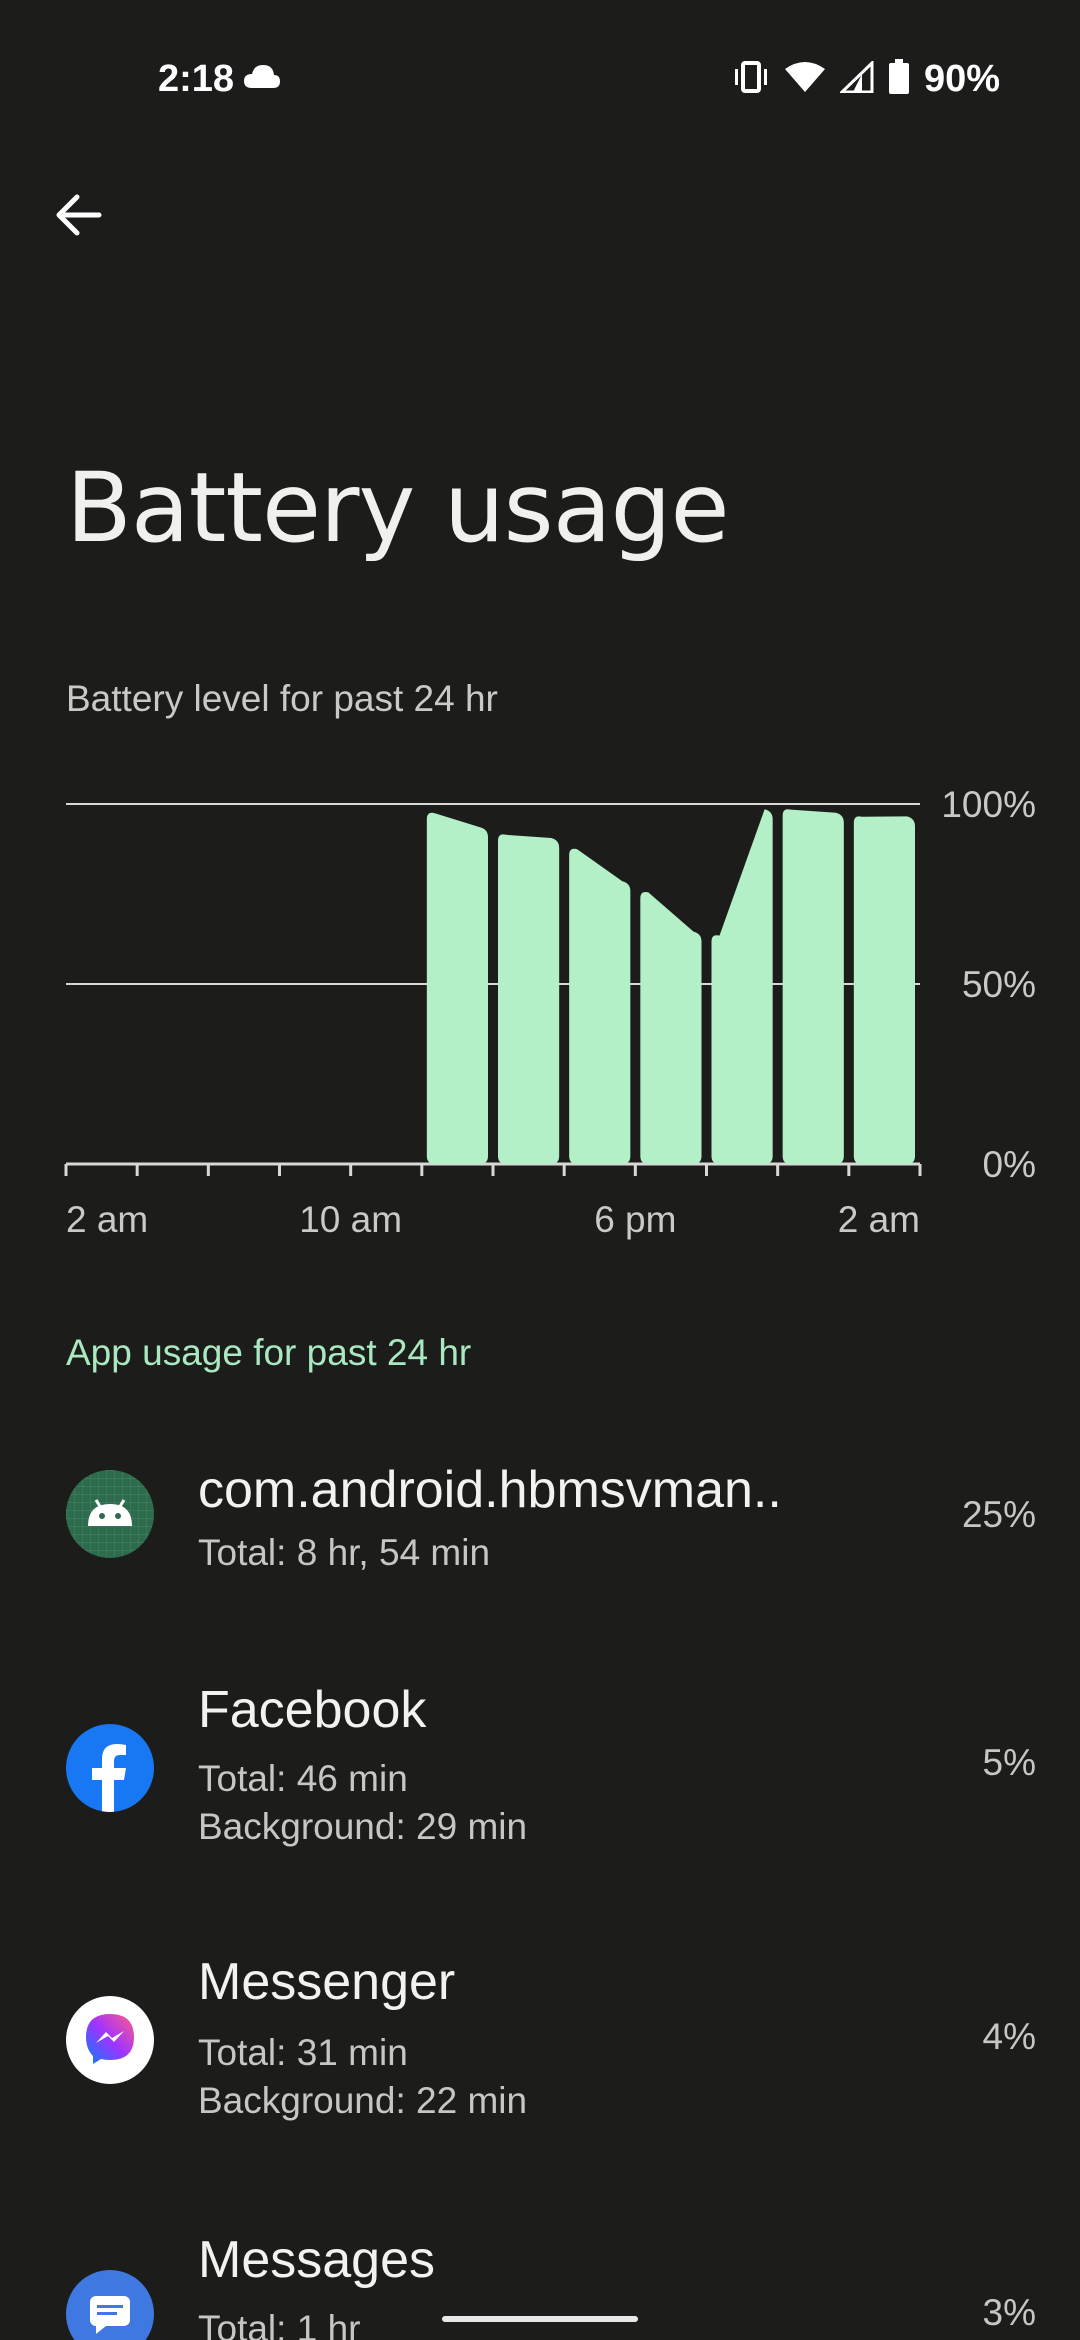 Image resolution: width=1080 pixels, height=2340 pixels. Describe the element at coordinates (110, 1768) in the screenshot. I see `facebook-icon` at that location.